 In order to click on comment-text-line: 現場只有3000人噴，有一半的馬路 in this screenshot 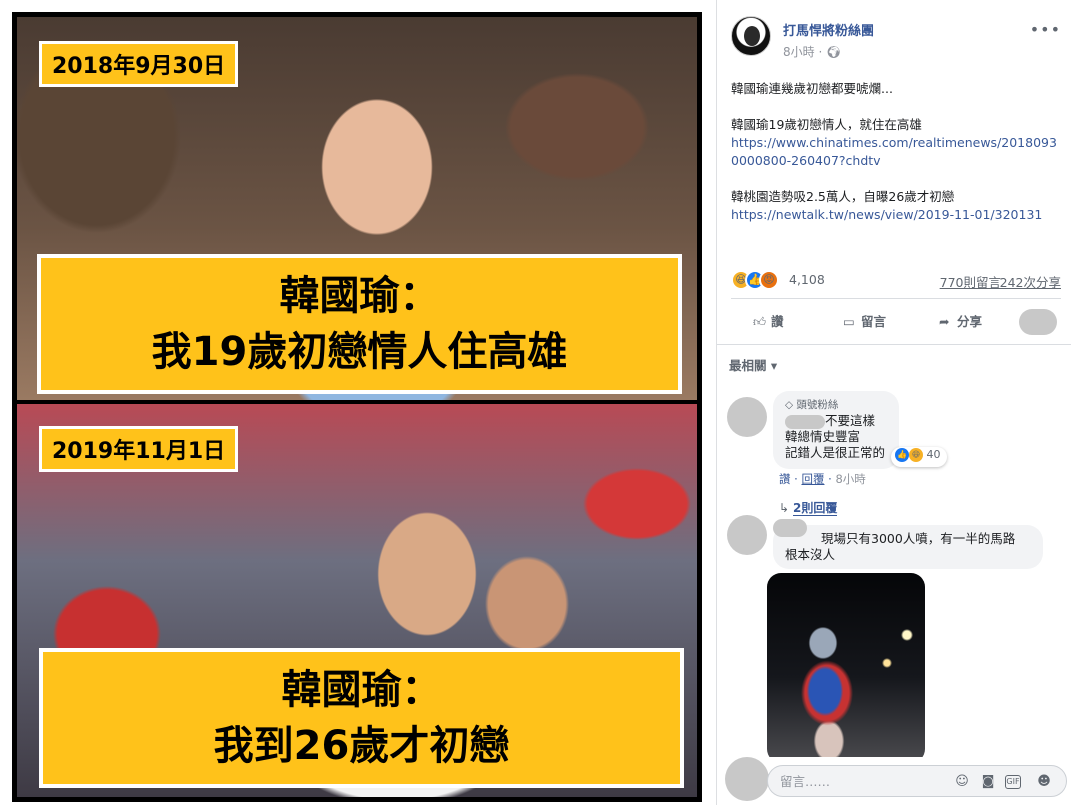, I will do `click(918, 538)`.